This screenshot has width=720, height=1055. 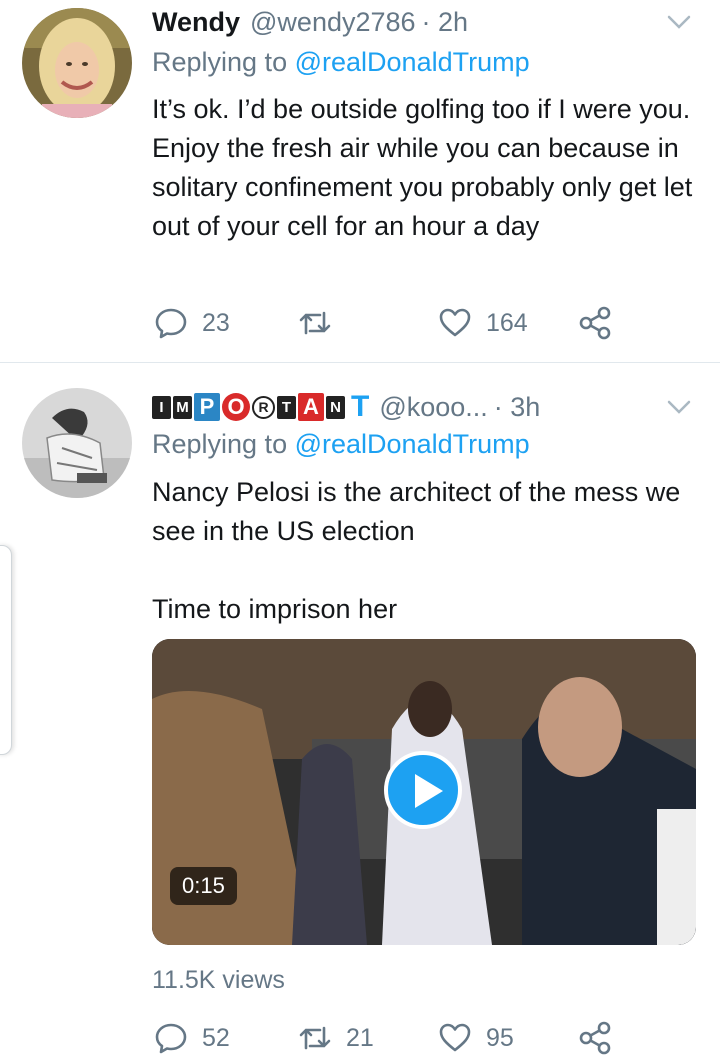 What do you see at coordinates (336, 1036) in the screenshot?
I see `retweet-button: 21` at bounding box center [336, 1036].